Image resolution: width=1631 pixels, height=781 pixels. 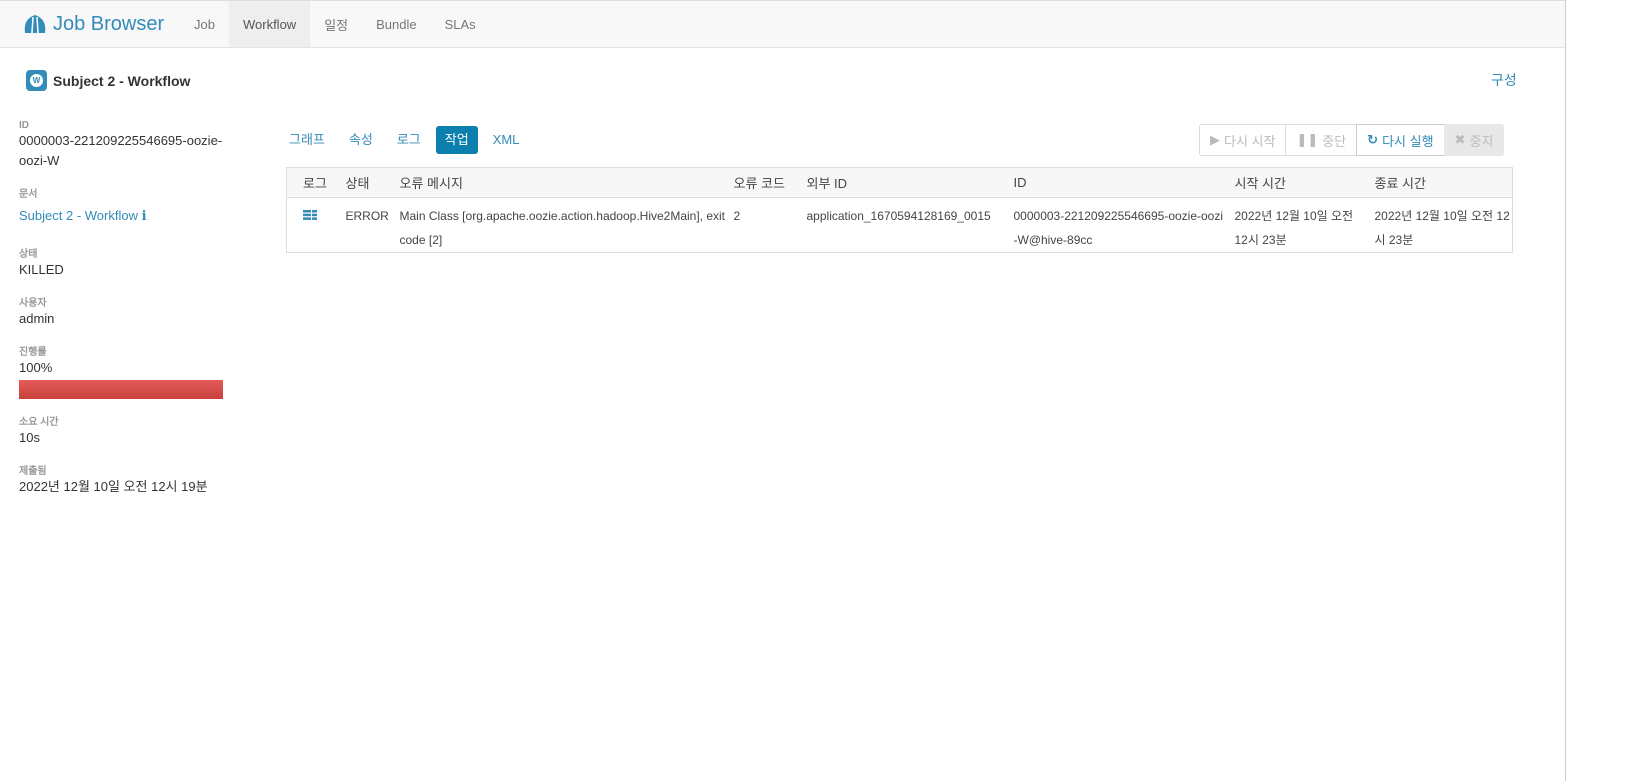 I want to click on doc-link: Subject 2 - Workflow i, so click(x=121, y=216).